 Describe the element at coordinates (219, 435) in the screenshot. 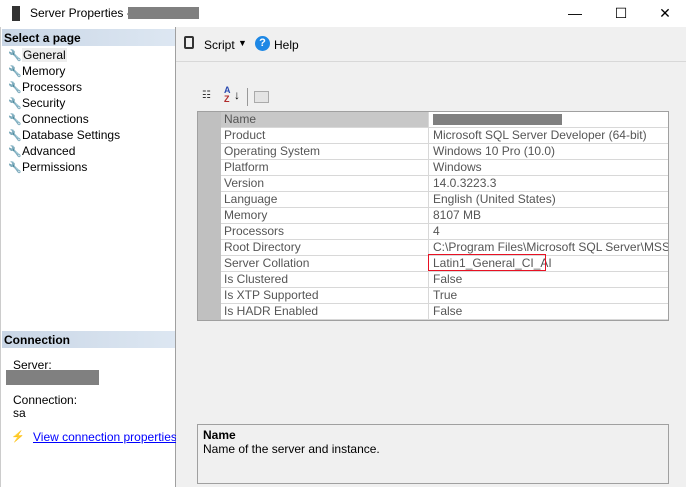

I see `description-title: Name` at that location.